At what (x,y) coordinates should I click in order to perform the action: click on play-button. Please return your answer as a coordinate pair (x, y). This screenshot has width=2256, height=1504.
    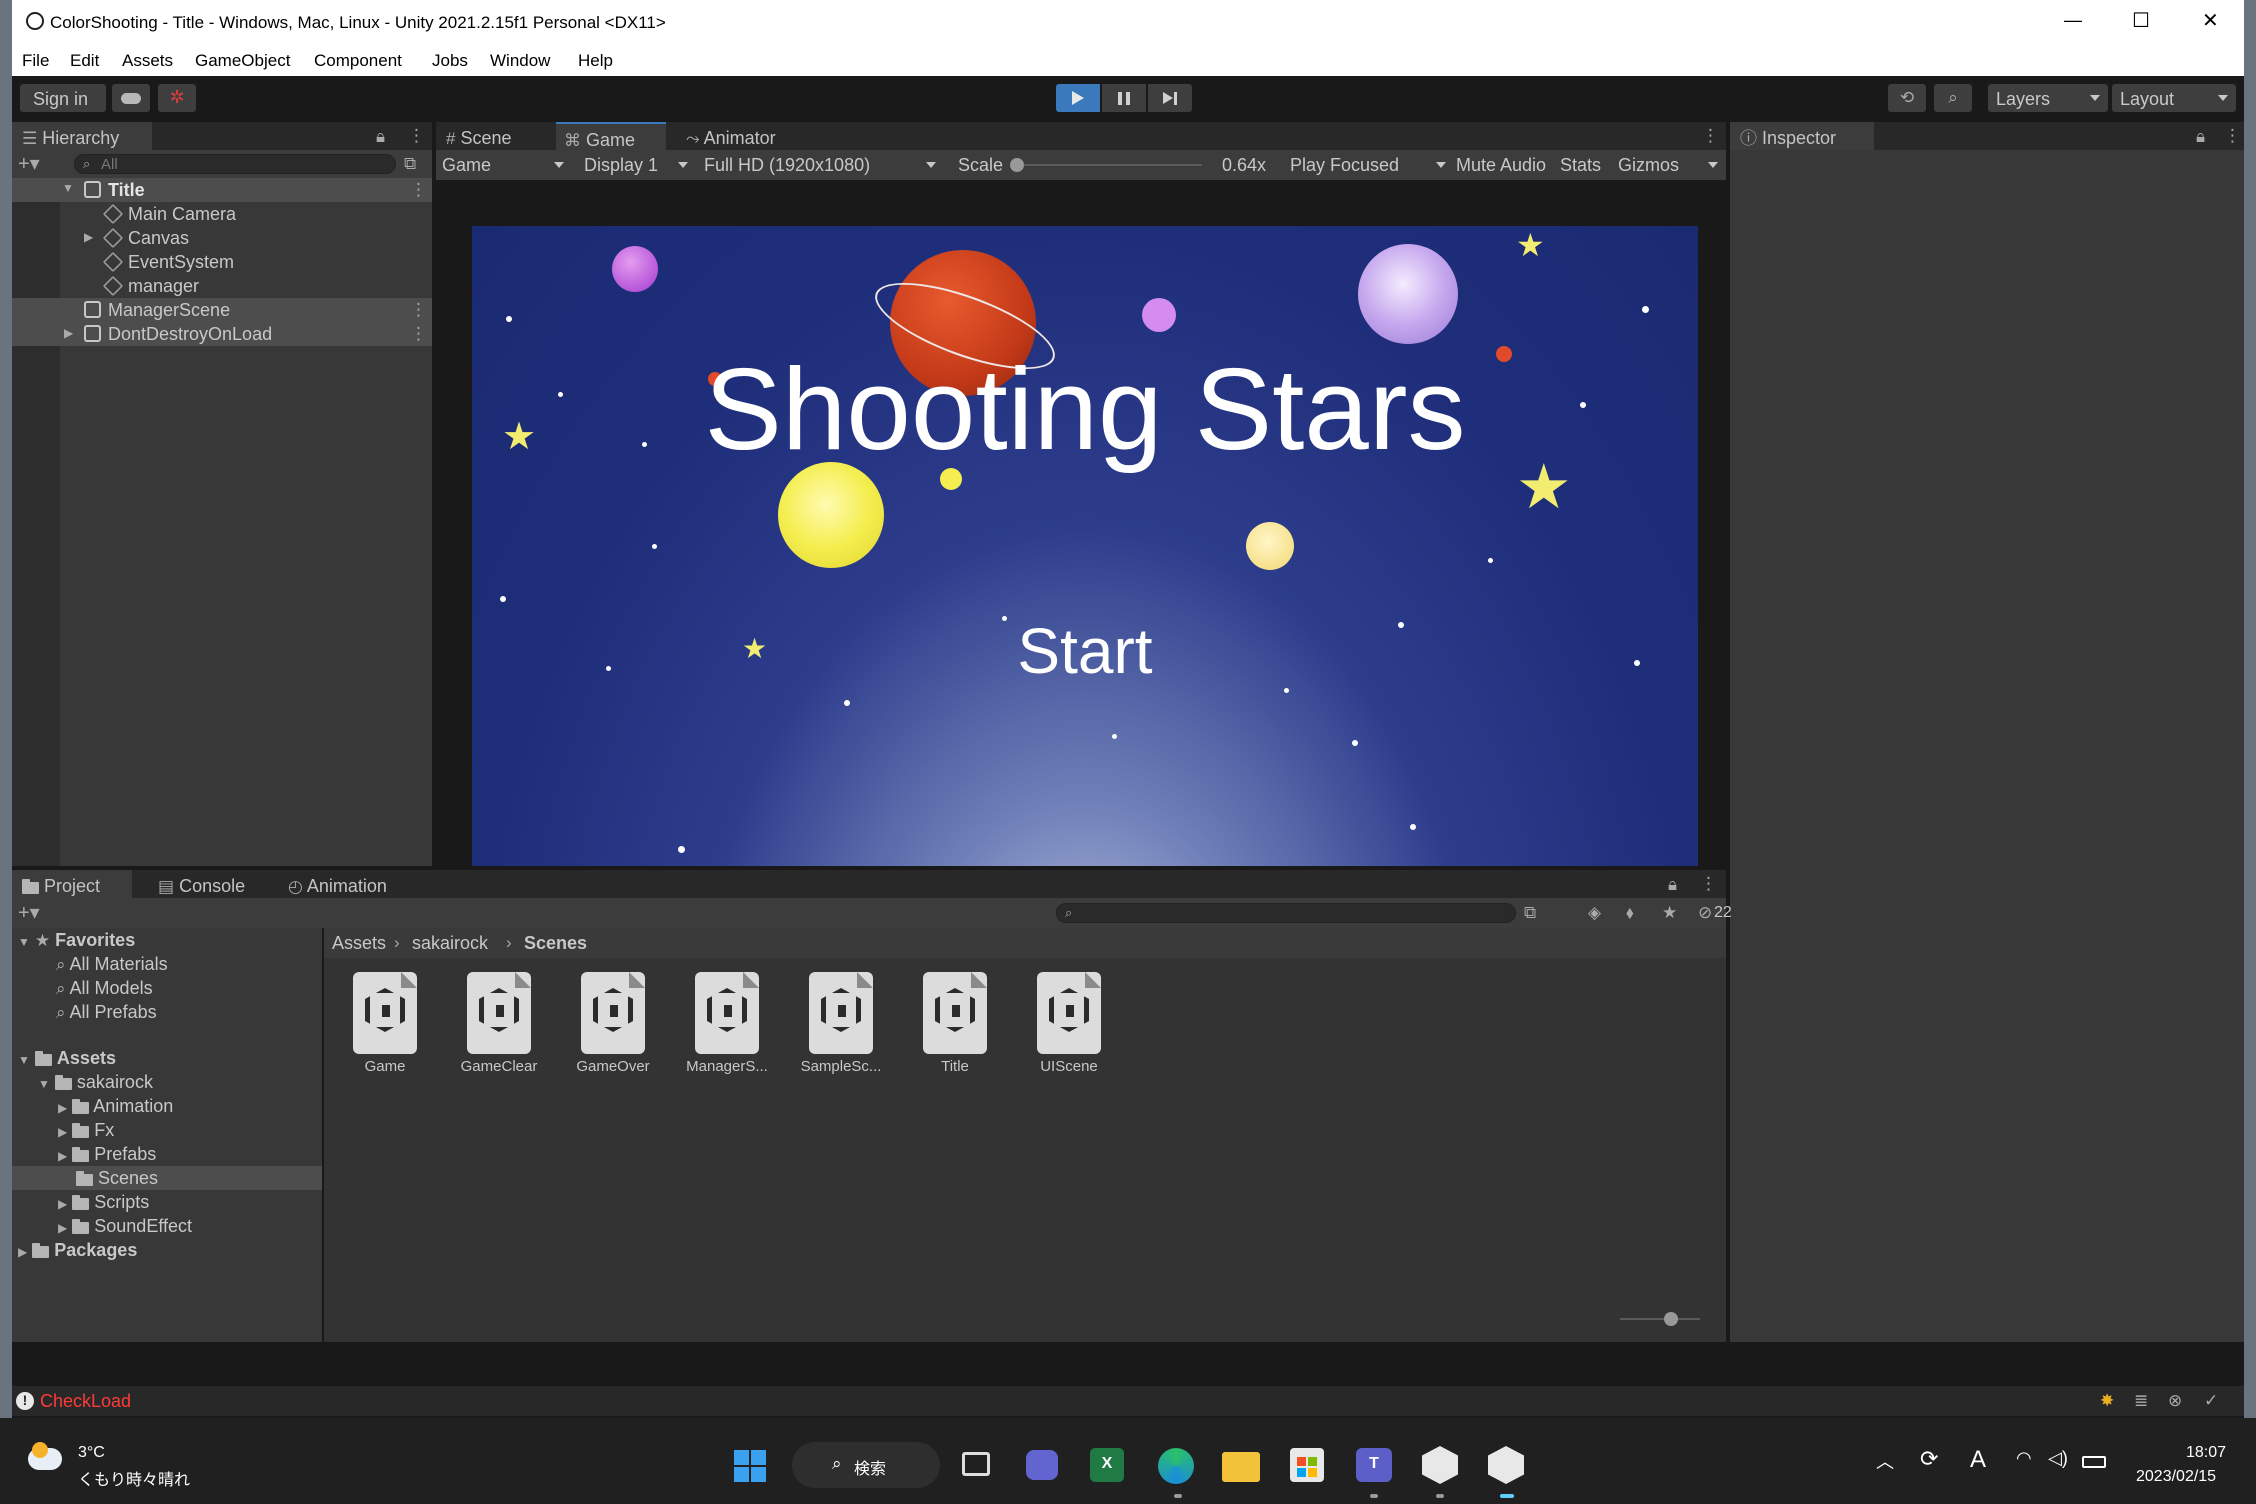
    Looking at the image, I should click on (1078, 98).